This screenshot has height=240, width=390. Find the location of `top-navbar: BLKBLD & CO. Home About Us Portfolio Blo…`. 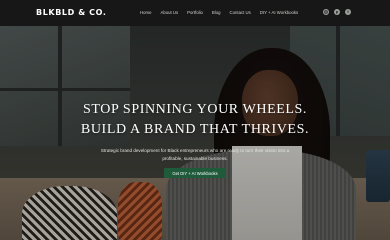

top-navbar: BLKBLD & CO. Home About Us Portfolio Blo… is located at coordinates (195, 13).